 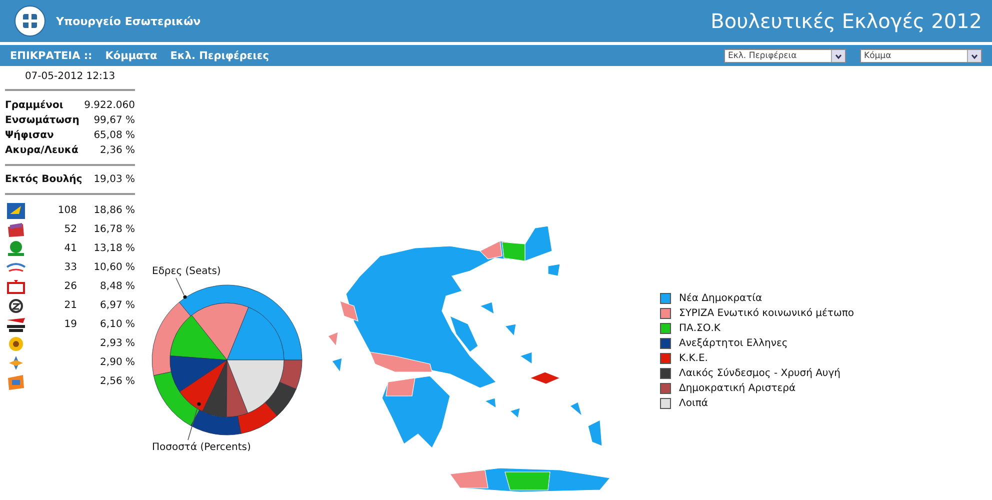 I want to click on seat-count: 41, so click(x=70, y=248).